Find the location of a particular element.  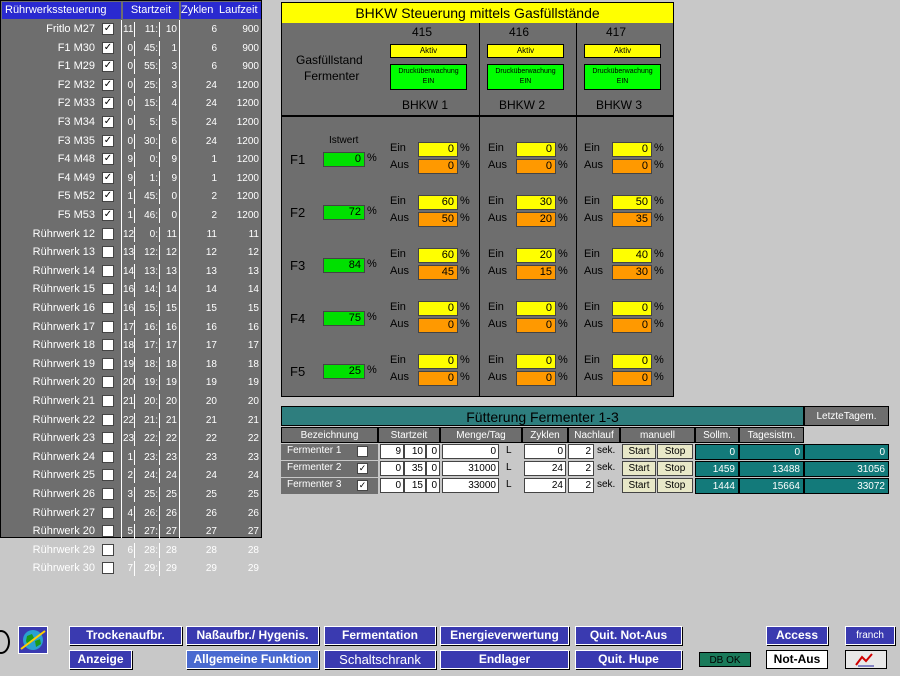

start-second: 12 is located at coordinates (170, 252).